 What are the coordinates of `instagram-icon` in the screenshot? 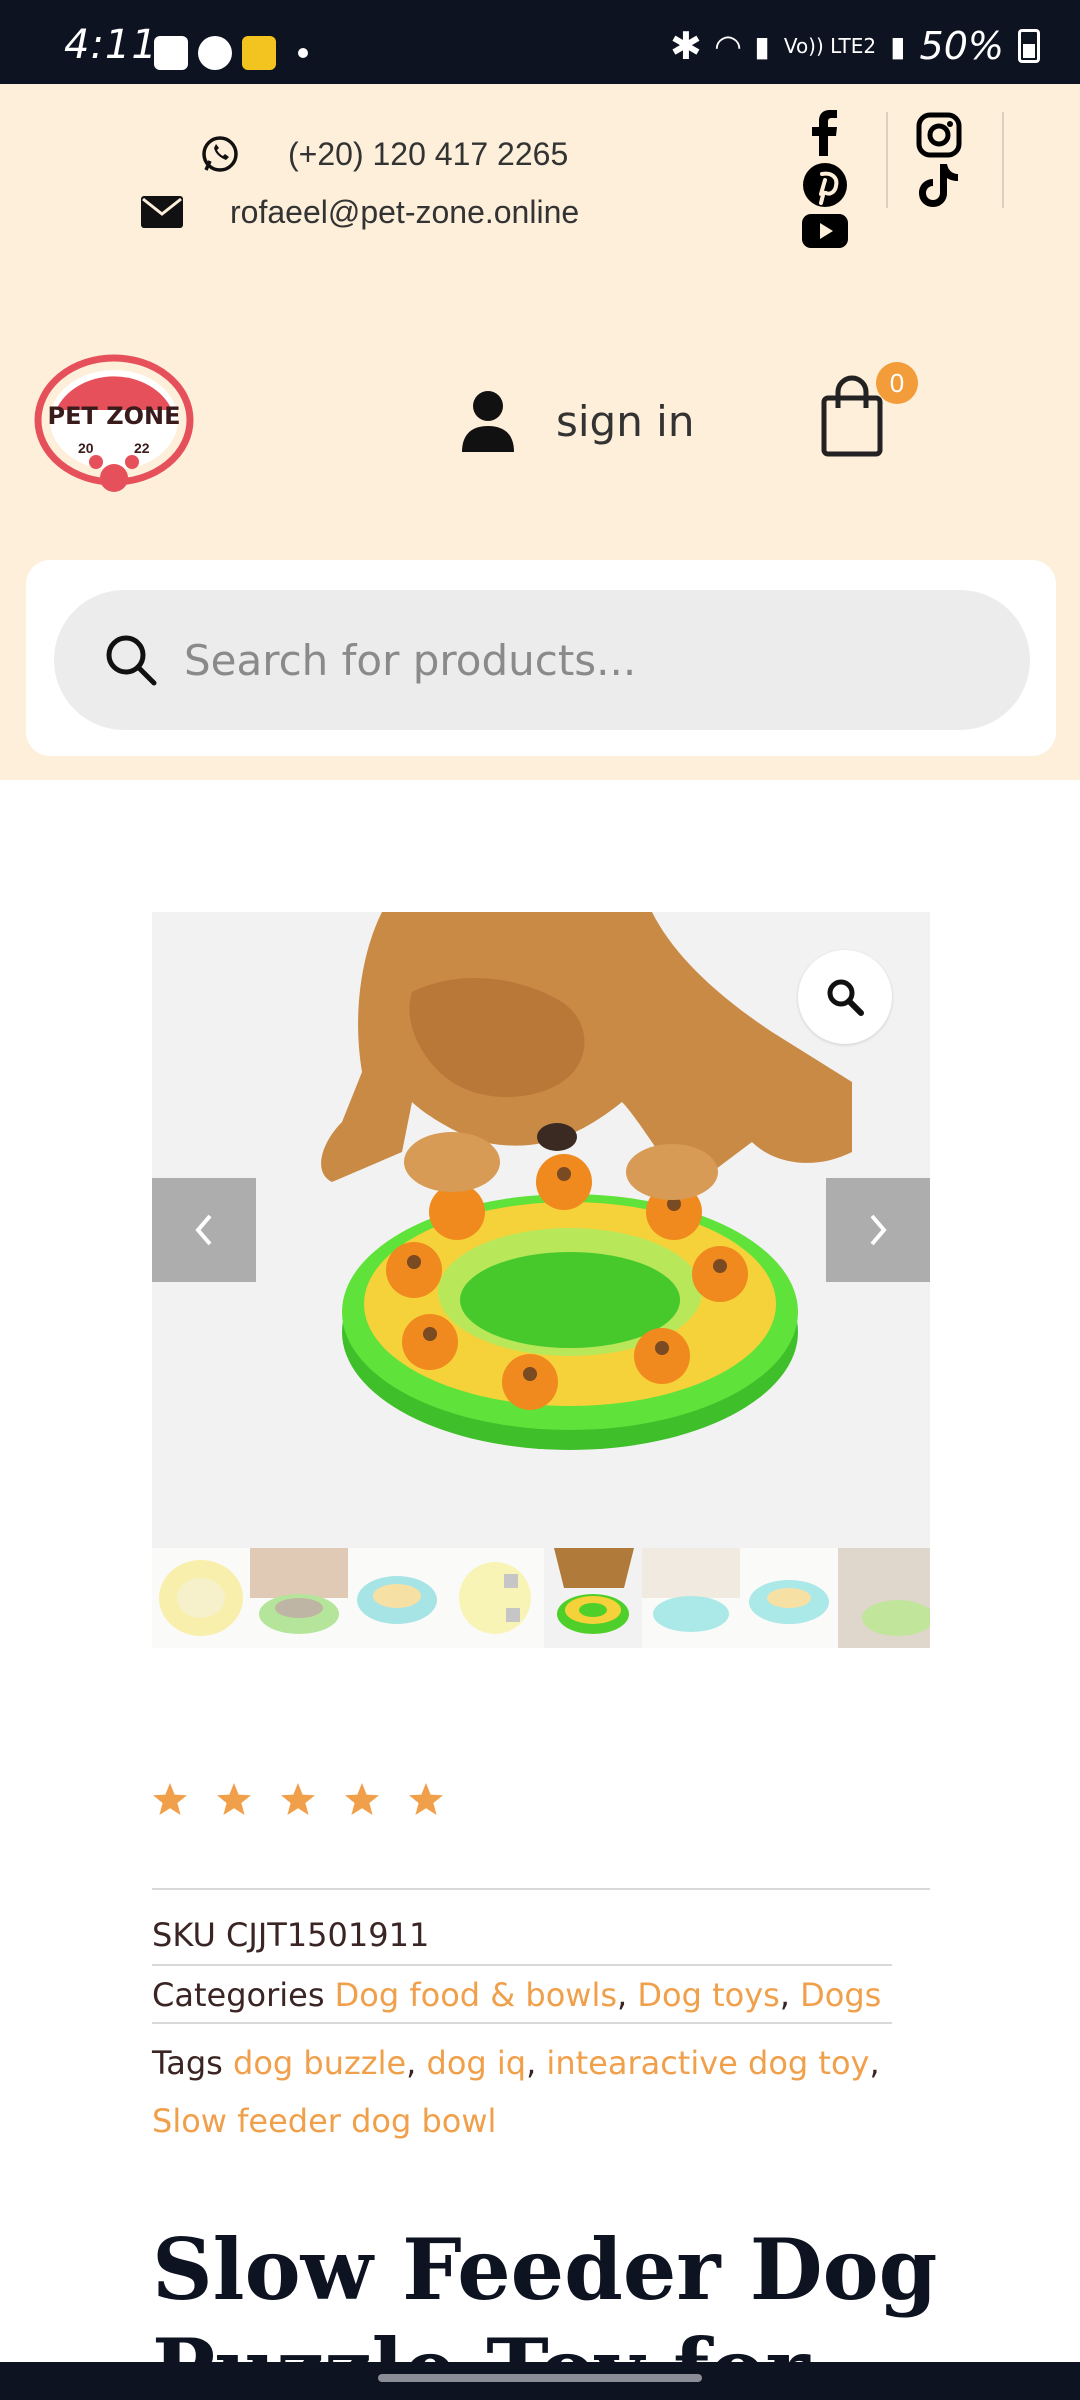 It's located at (939, 137).